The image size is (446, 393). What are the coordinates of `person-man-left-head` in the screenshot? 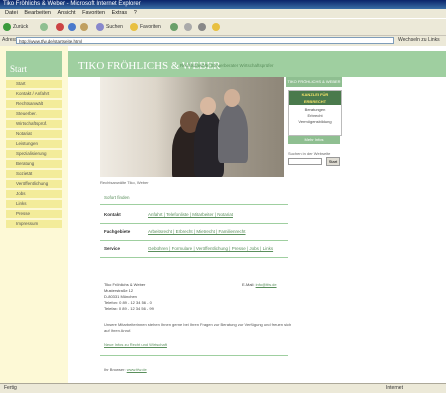 It's located at (208, 106).